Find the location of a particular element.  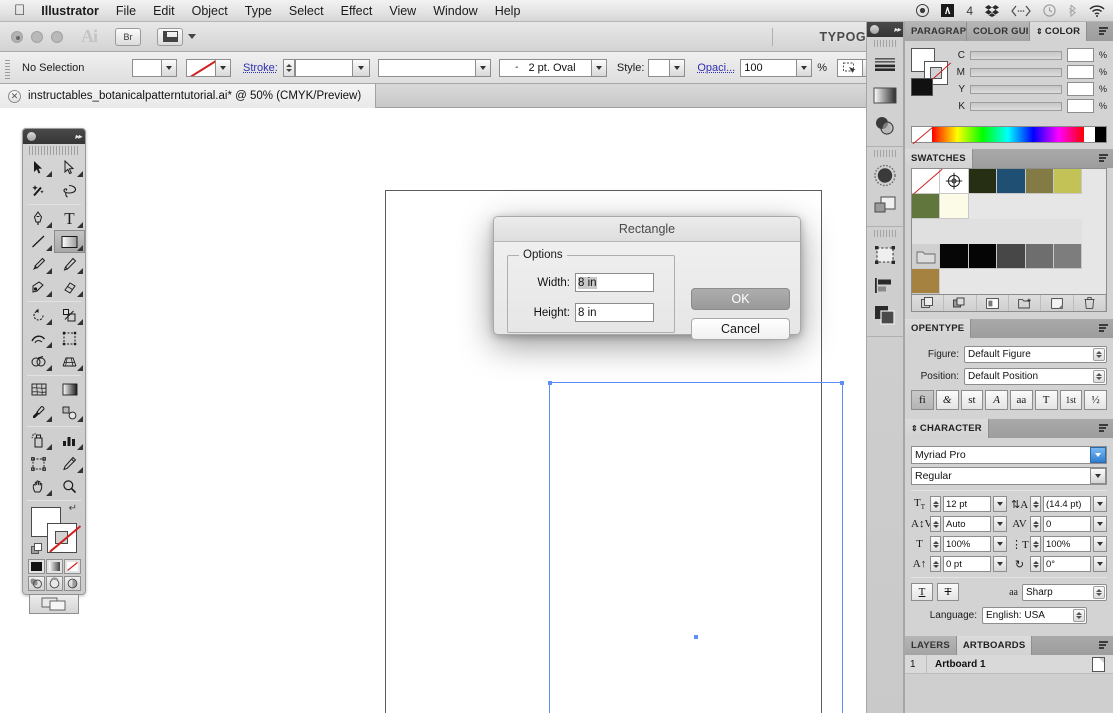

underline-button: T is located at coordinates (922, 592).